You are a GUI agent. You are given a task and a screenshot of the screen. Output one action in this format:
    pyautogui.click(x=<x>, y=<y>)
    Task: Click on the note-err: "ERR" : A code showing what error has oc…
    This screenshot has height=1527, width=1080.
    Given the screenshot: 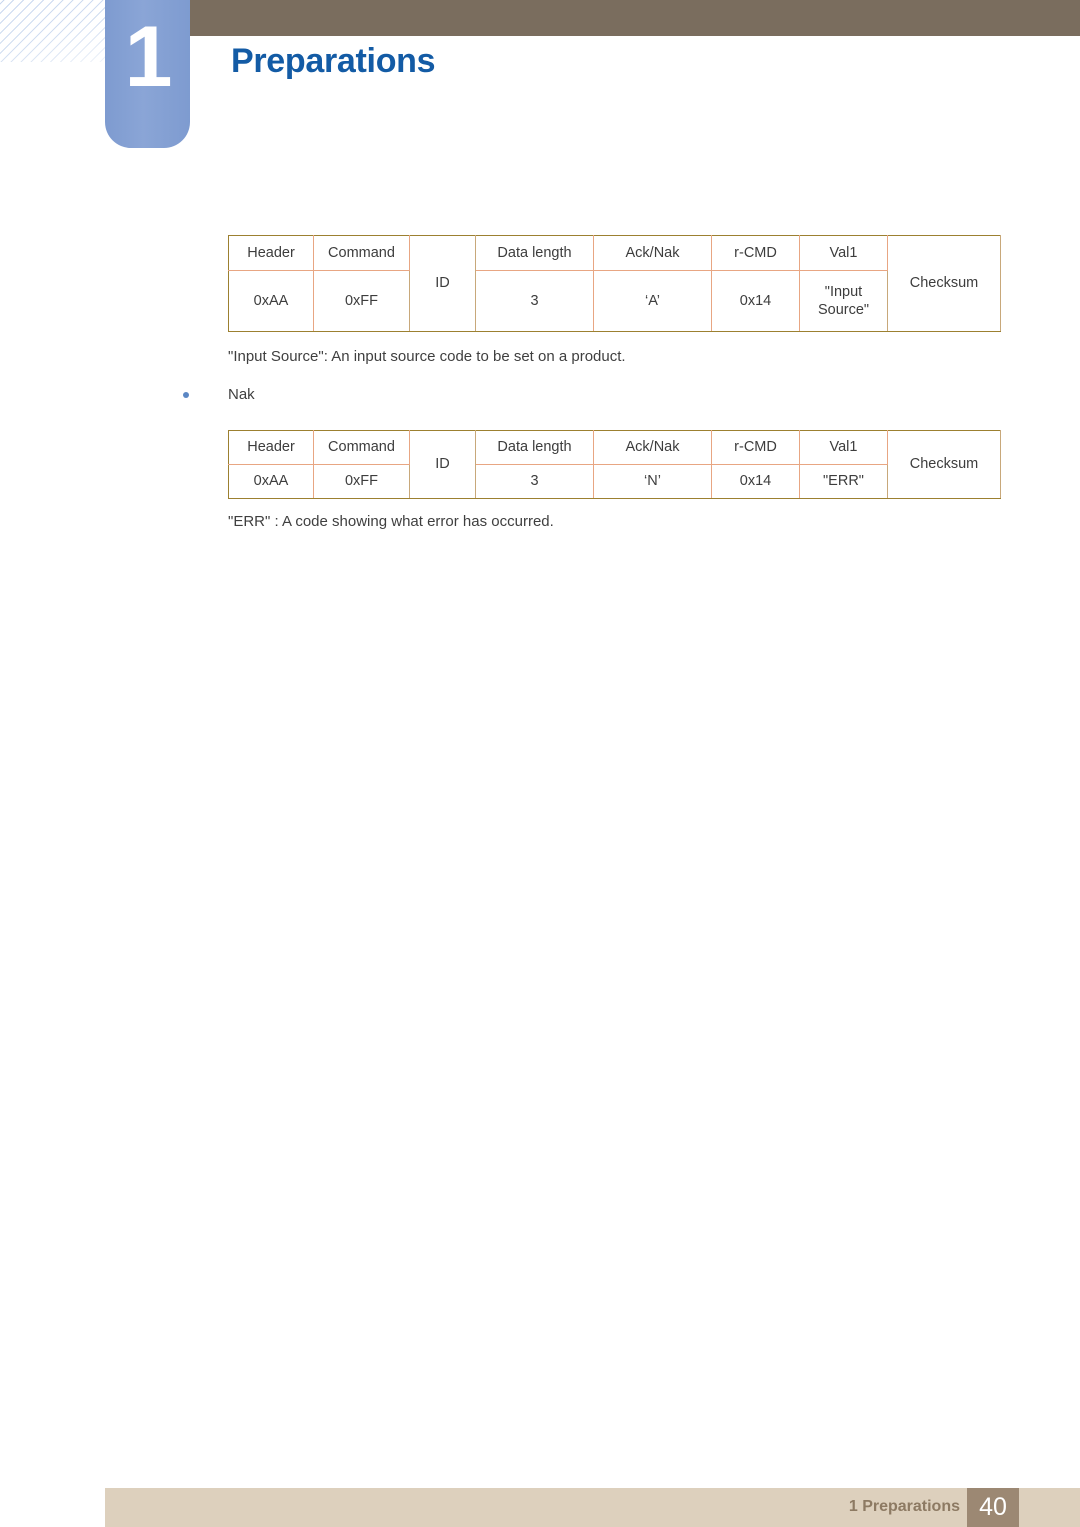 What is the action you would take?
    pyautogui.click(x=391, y=521)
    